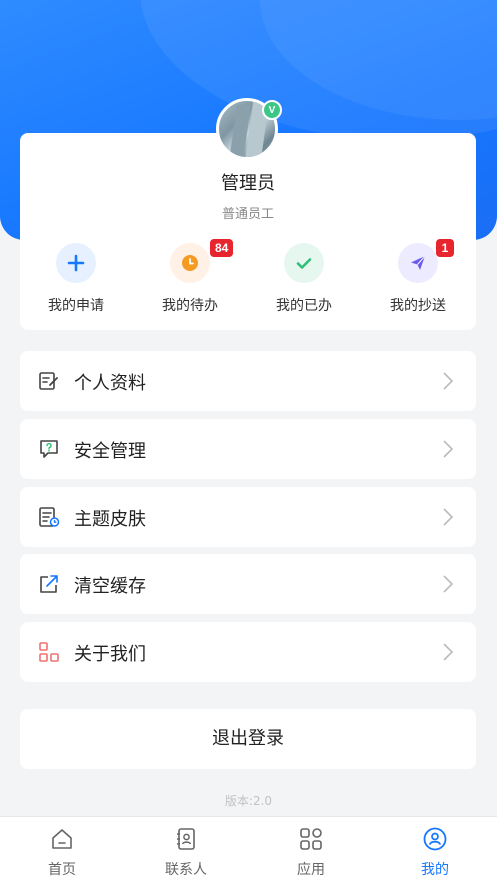  What do you see at coordinates (304, 306) in the screenshot?
I see `quick-action-label: 我的已办` at bounding box center [304, 306].